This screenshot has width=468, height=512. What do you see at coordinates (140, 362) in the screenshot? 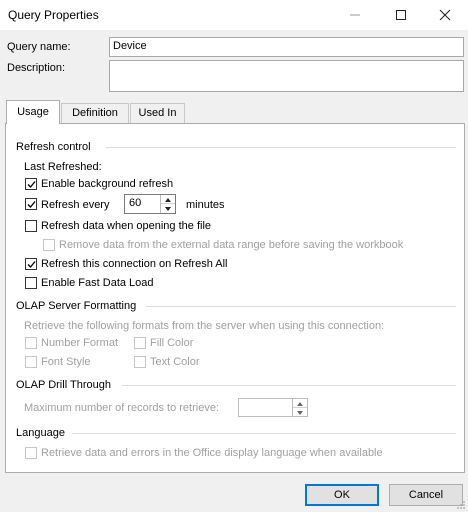
I see `text-color-checkbox` at bounding box center [140, 362].